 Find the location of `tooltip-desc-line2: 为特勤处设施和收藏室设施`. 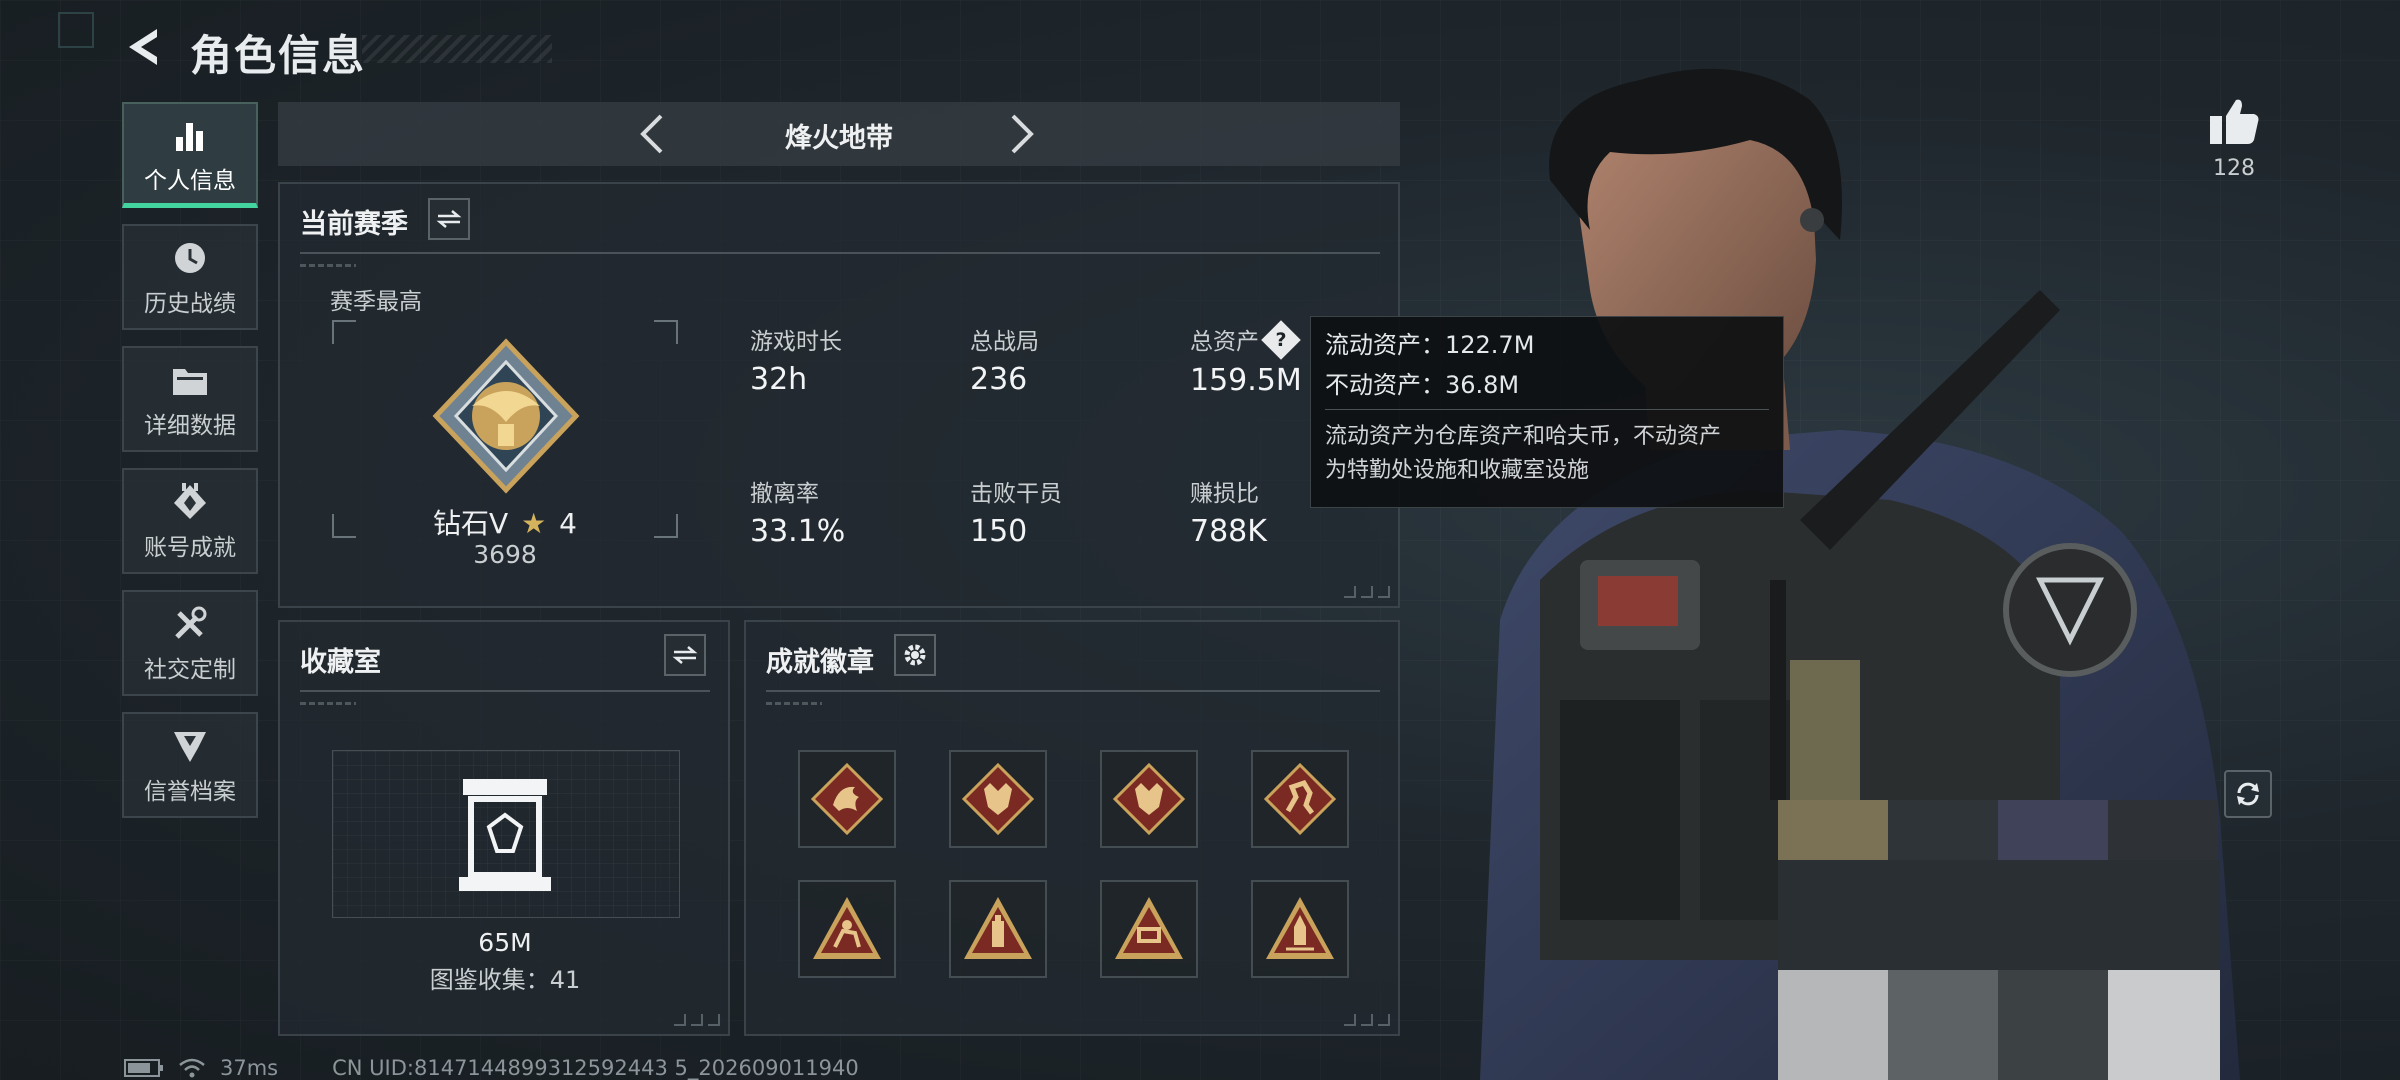

tooltip-desc-line2: 为特勤处设施和收藏室设施 is located at coordinates (1457, 470).